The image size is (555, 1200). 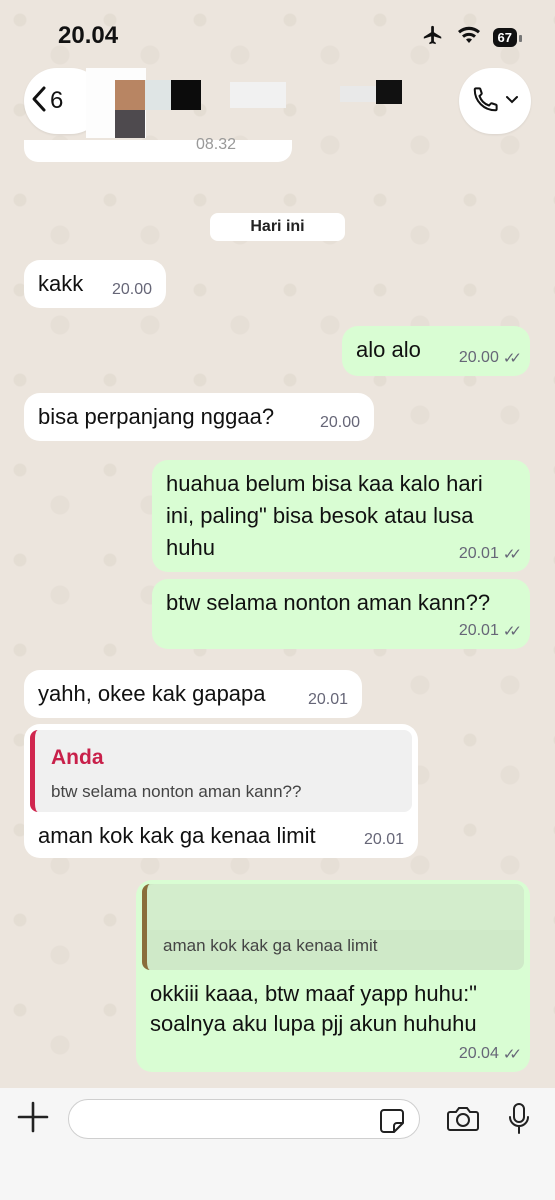 I want to click on message-text: btw selama nonton aman kann??, so click(x=328, y=602).